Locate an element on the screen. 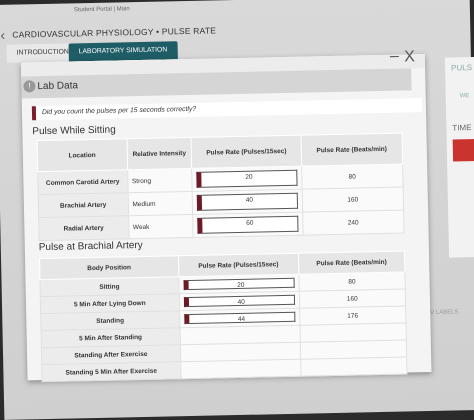  minimize-button: – is located at coordinates (394, 57).